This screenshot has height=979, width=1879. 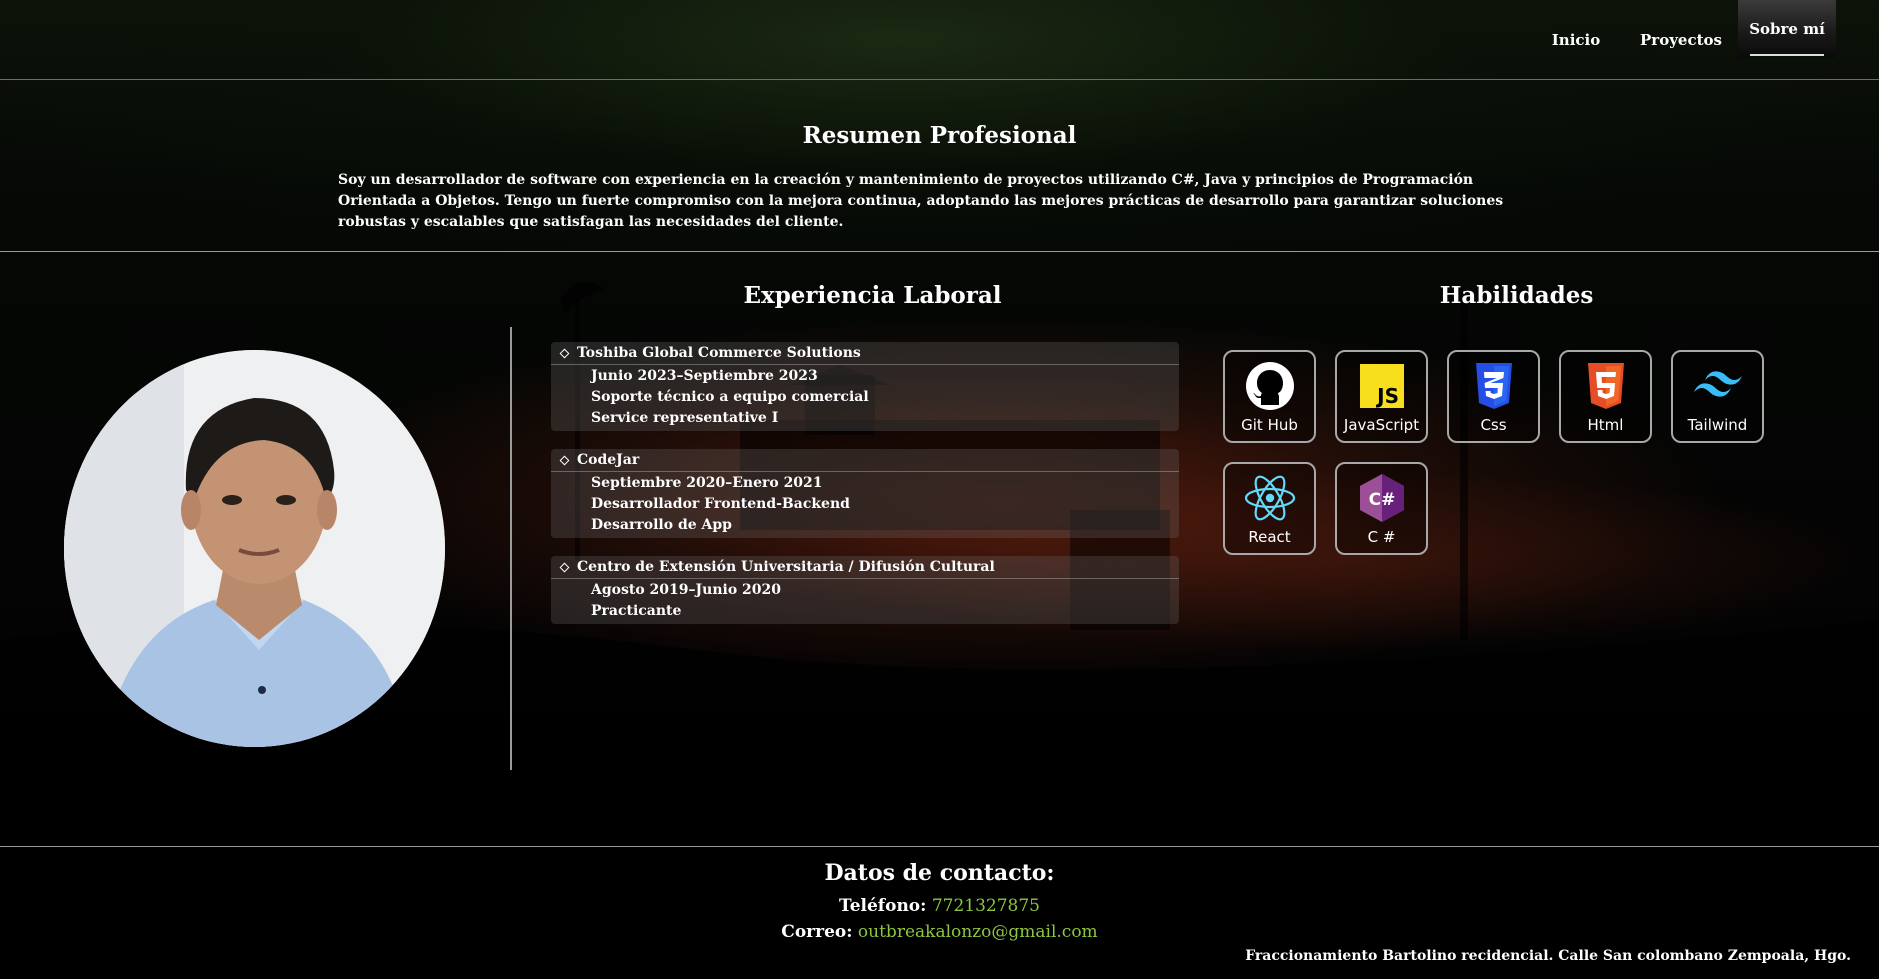 What do you see at coordinates (730, 397) in the screenshot?
I see `job-role: Soporte técnico a equipo comercial` at bounding box center [730, 397].